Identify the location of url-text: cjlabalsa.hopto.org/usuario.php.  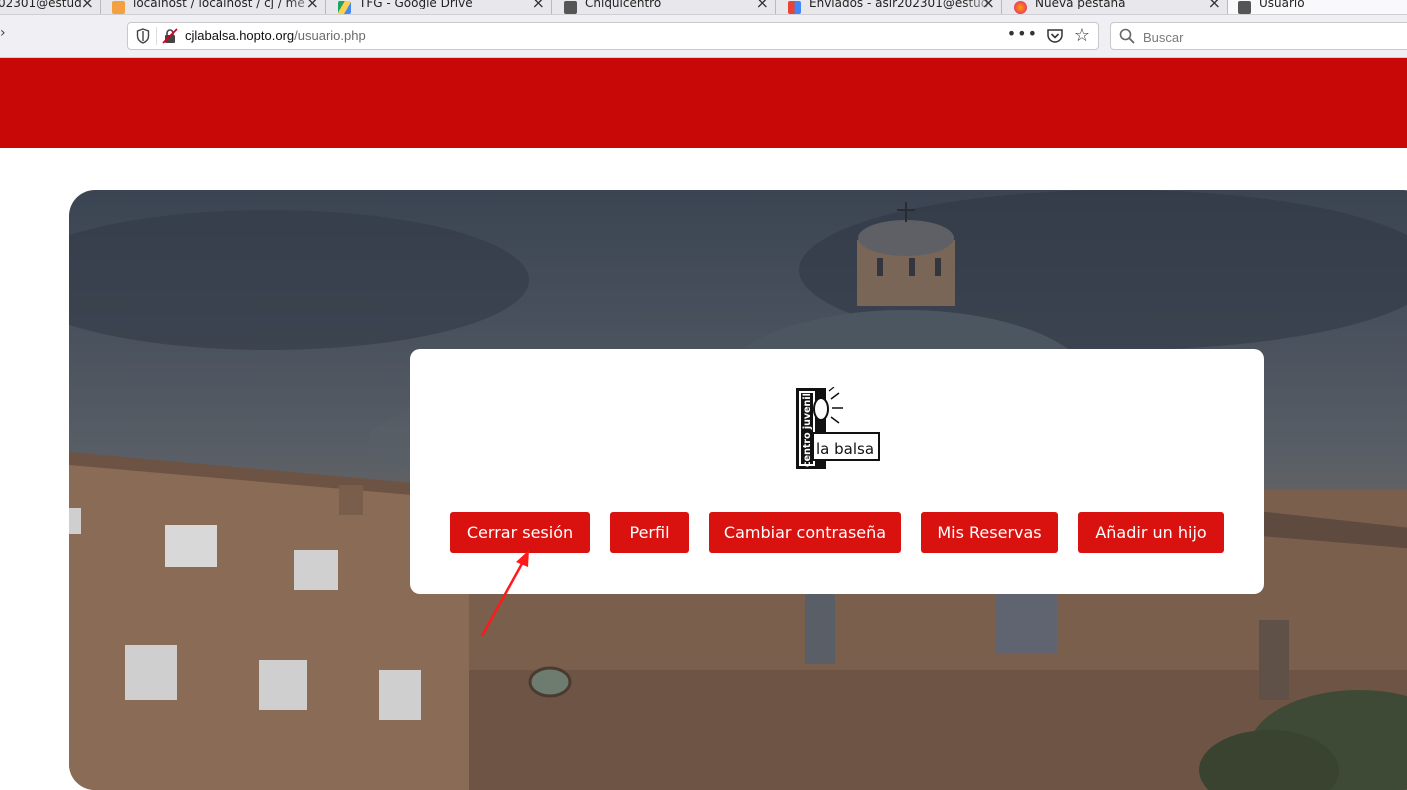
(275, 35).